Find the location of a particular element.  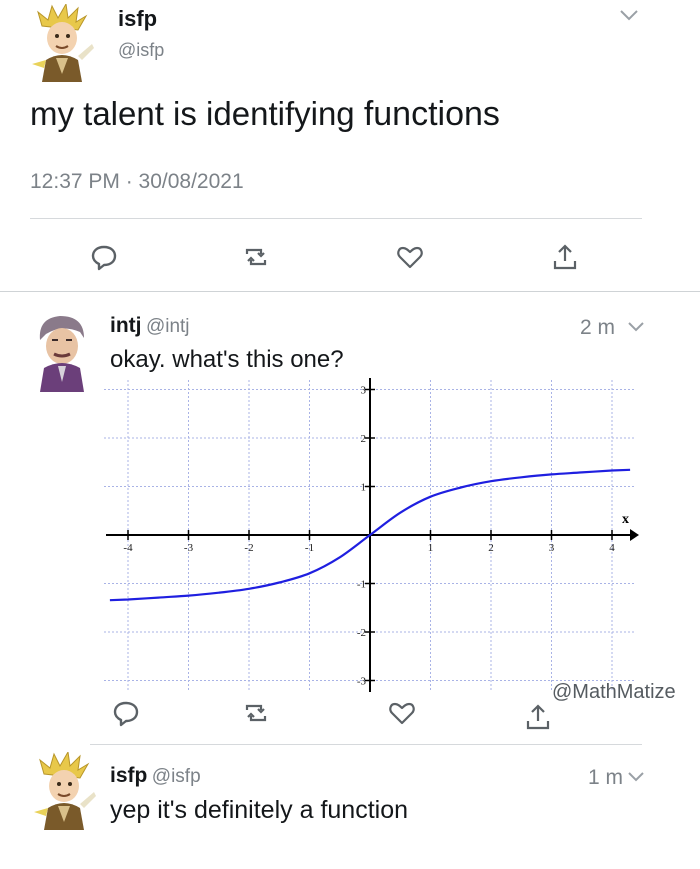

y-tick-label: -2 is located at coordinates (361, 633).